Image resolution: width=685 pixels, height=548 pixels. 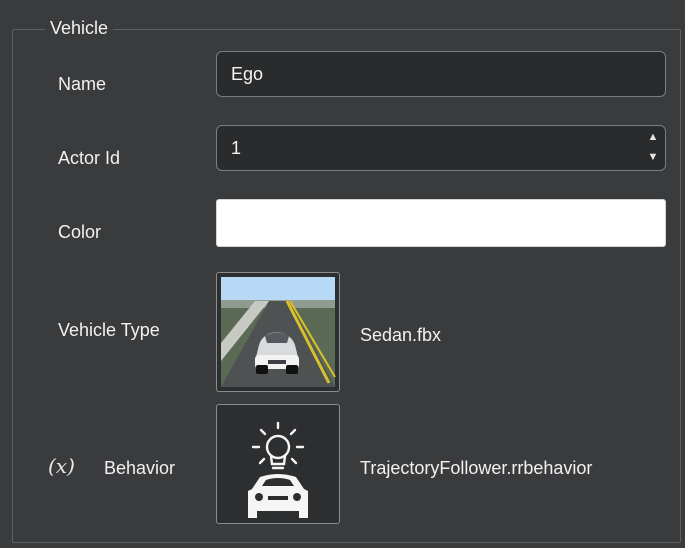 I want to click on vehicle-type-label: Vehicle Type, so click(x=109, y=330).